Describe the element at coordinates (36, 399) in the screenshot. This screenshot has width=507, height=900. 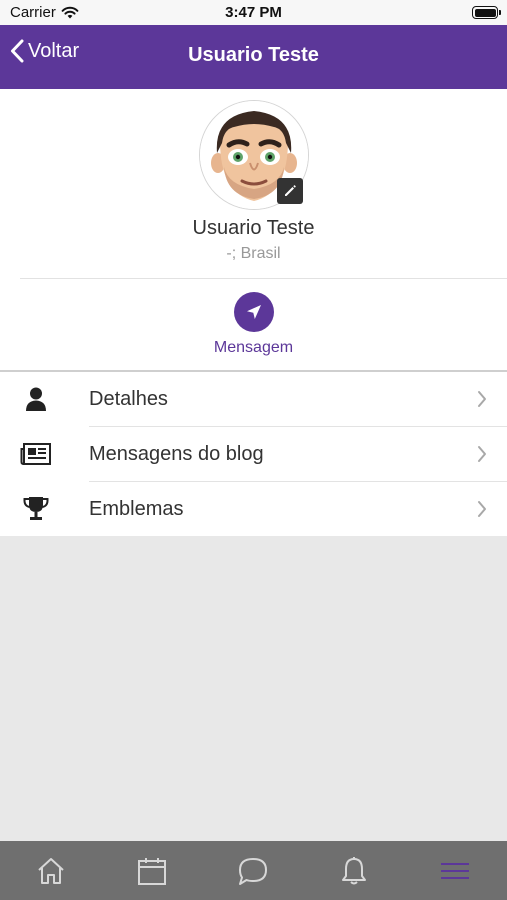
I see `person-icon` at that location.